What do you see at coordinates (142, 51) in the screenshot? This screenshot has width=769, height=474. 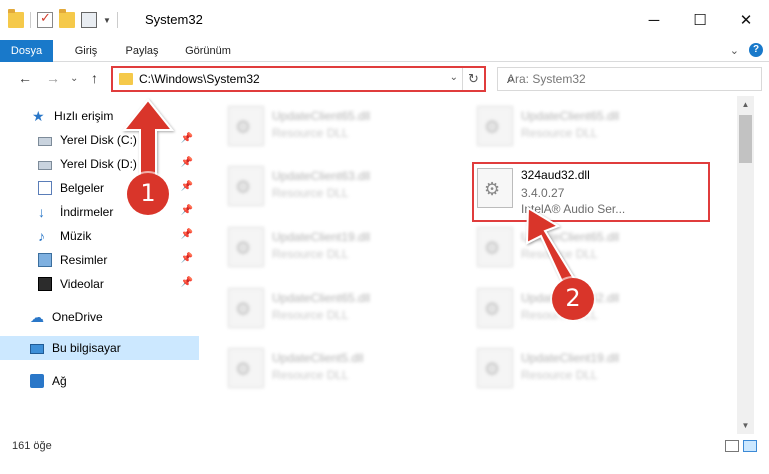 I see `tab-share: Paylaş` at bounding box center [142, 51].